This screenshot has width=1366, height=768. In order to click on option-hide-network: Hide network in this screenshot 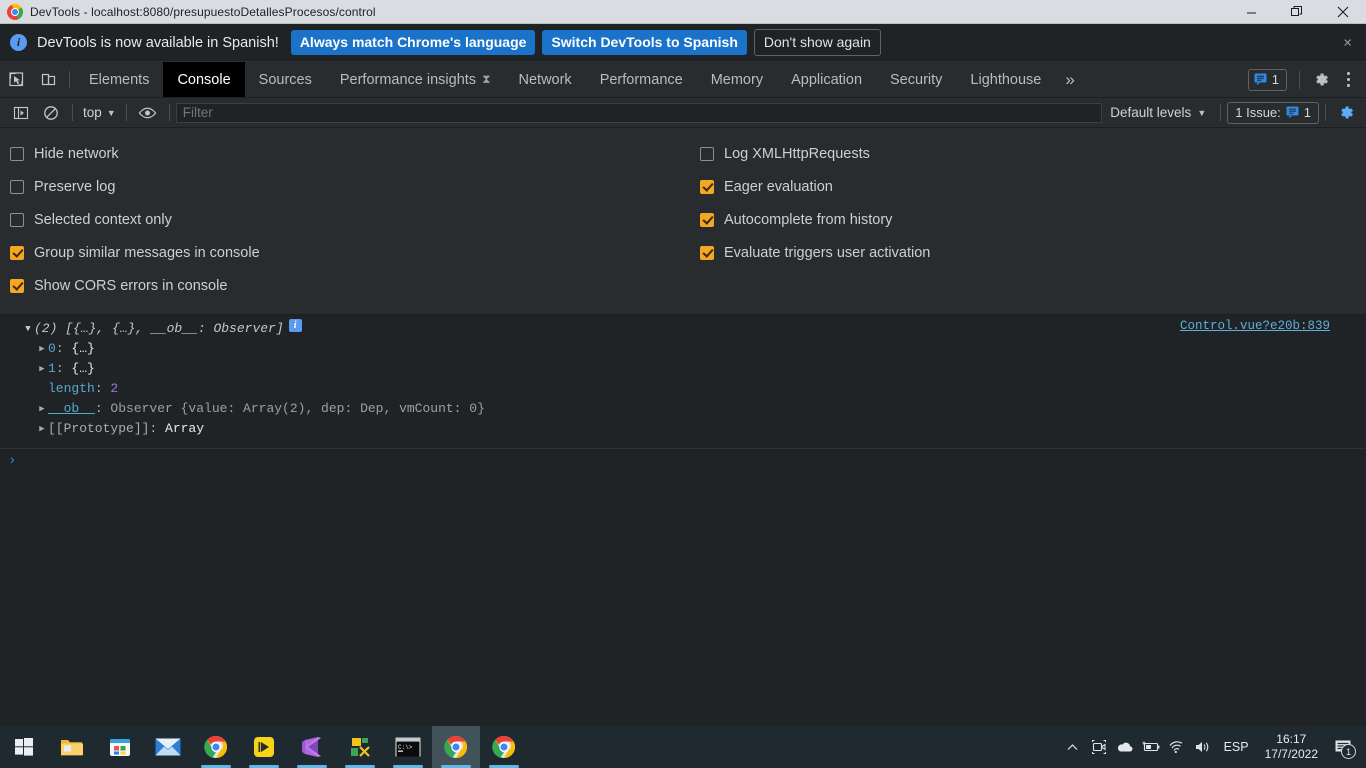, I will do `click(355, 153)`.